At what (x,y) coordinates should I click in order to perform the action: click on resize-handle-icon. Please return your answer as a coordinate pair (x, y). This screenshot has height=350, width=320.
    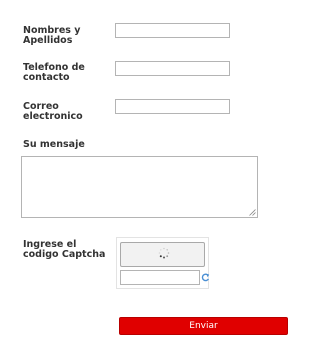
    Looking at the image, I should click on (252, 212).